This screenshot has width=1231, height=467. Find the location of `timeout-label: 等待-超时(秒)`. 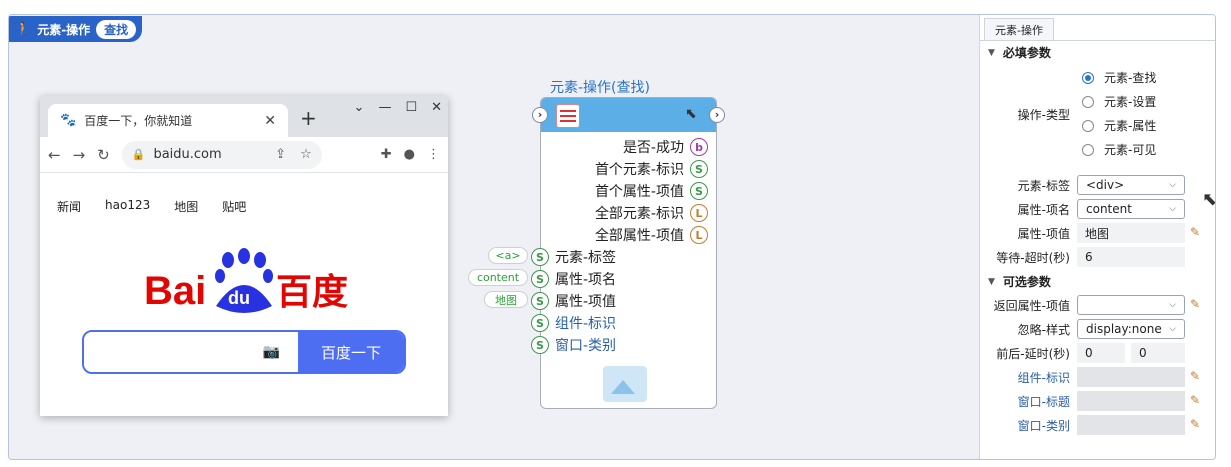

timeout-label: 等待-超时(秒) is located at coordinates (1033, 258).